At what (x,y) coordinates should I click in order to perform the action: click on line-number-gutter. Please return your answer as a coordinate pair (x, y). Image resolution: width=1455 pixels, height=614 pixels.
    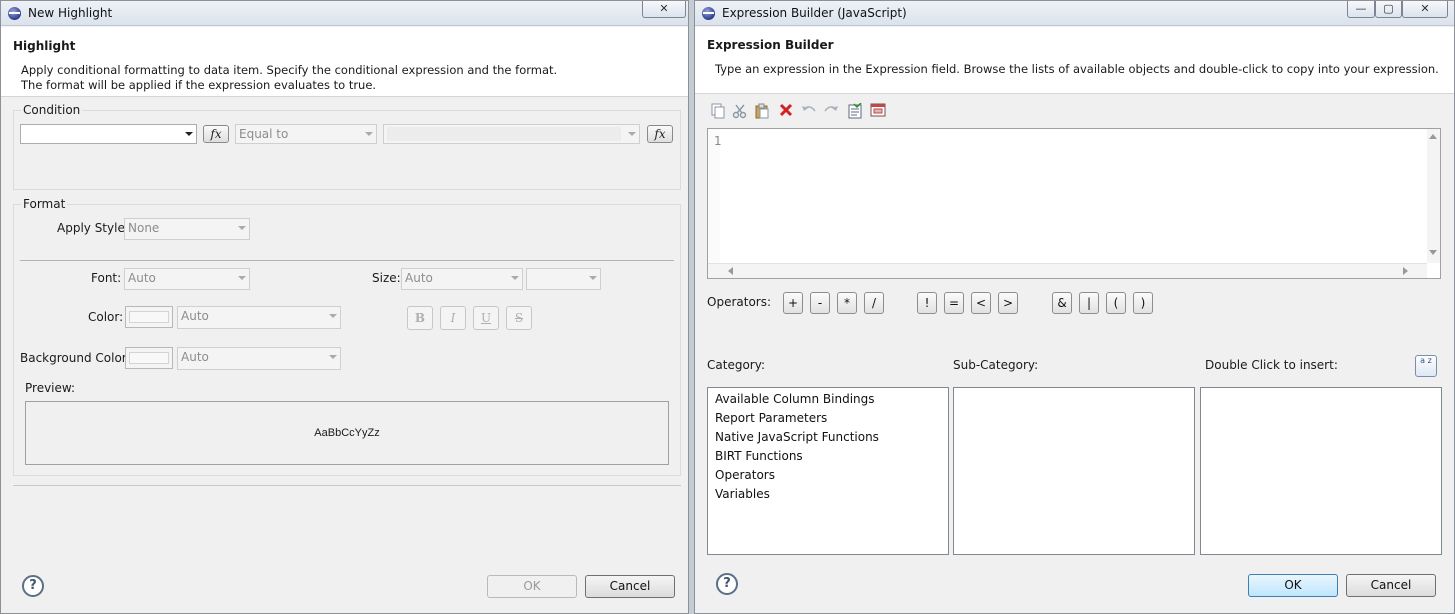
    Looking at the image, I should click on (714, 196).